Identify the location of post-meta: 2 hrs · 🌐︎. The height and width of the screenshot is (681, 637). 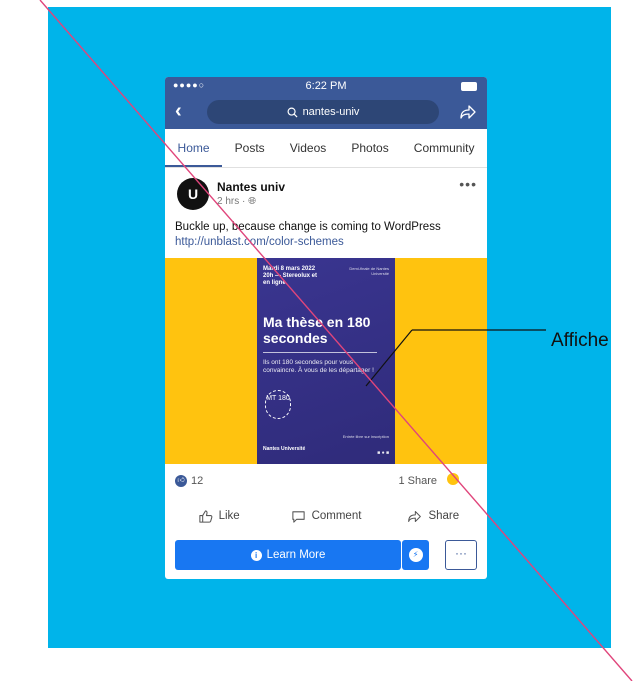
(236, 201).